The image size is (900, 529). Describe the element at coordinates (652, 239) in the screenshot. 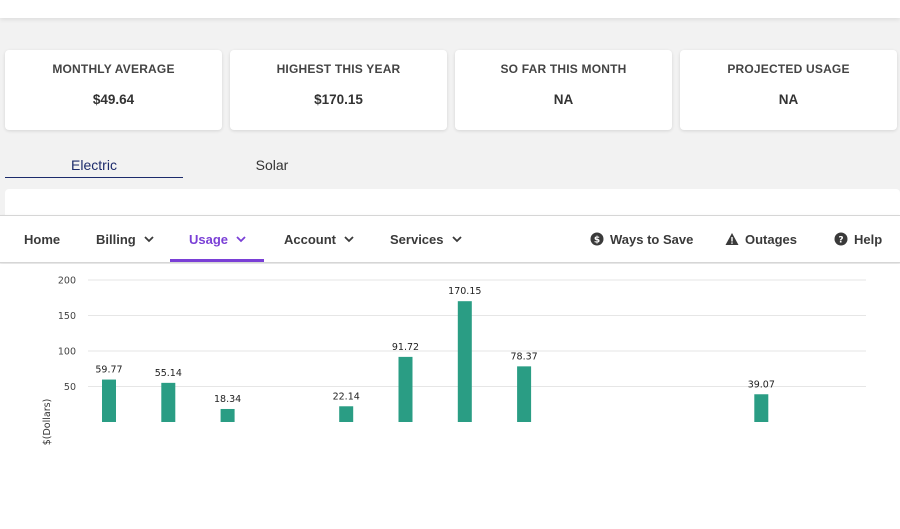

I see `nav-ways-to-save-label: Ways to Save` at that location.